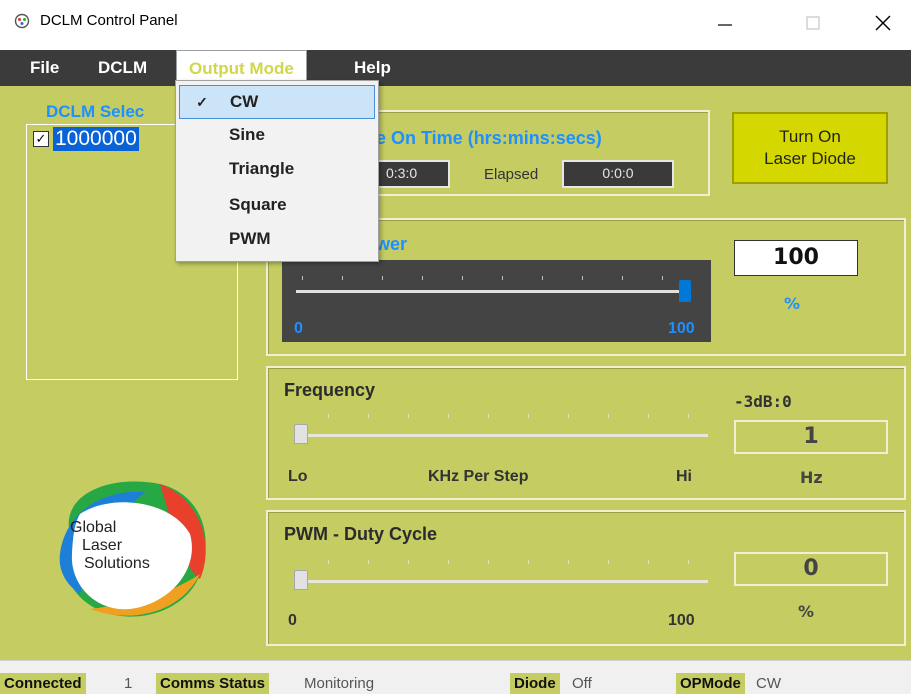 The width and height of the screenshot is (911, 694). What do you see at coordinates (489, 138) in the screenshot?
I see `on-time-title: e On Time (hrs:mins:secs)` at bounding box center [489, 138].